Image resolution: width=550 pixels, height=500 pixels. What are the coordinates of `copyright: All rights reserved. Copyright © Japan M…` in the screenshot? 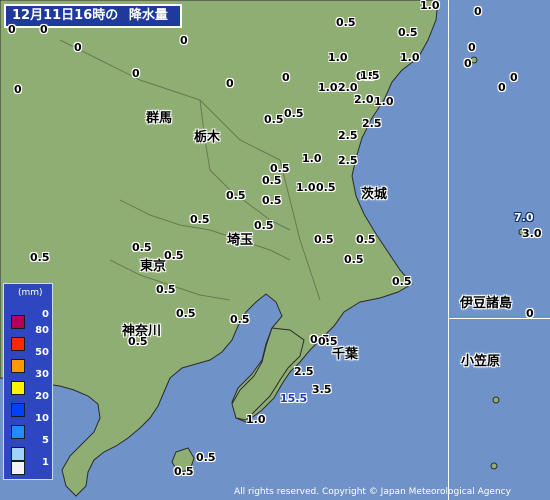 It's located at (372, 492).